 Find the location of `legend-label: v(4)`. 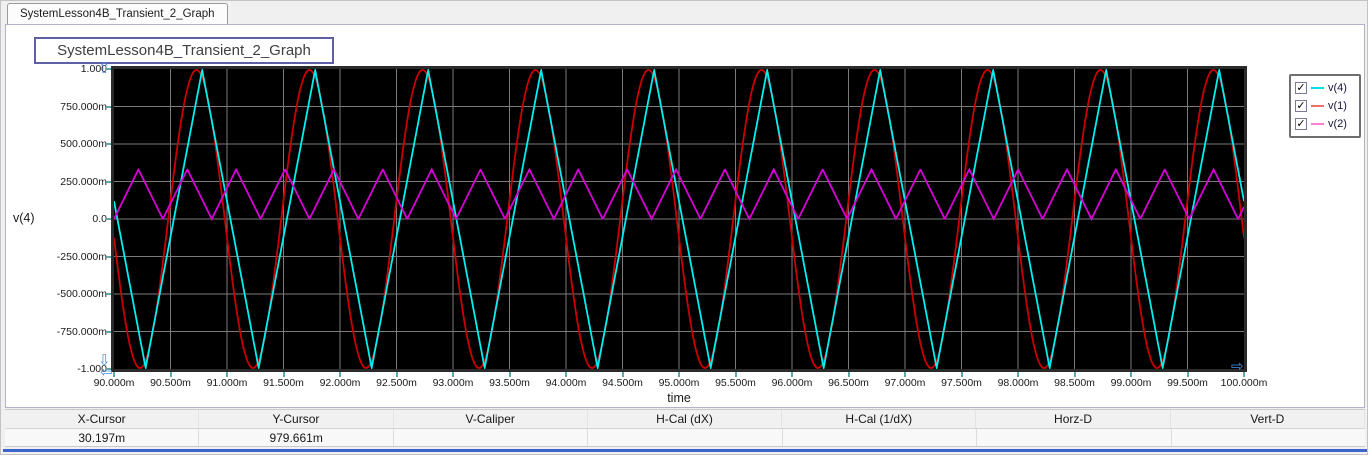

legend-label: v(4) is located at coordinates (1337, 88).